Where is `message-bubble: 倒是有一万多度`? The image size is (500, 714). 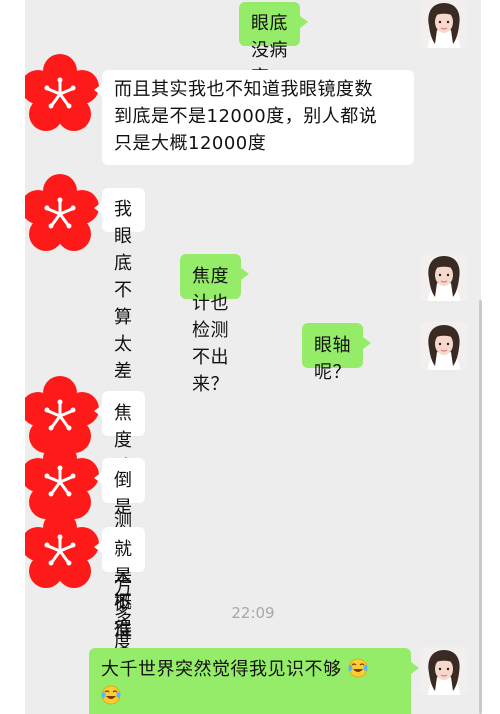 message-bubble: 倒是有一万多度 is located at coordinates (119, 555).